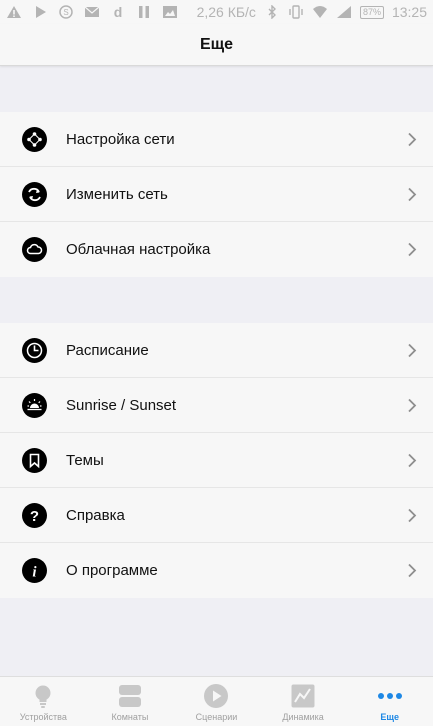 The width and height of the screenshot is (433, 726). I want to click on menu-item-change-network: Изменить сеть, so click(216, 194).